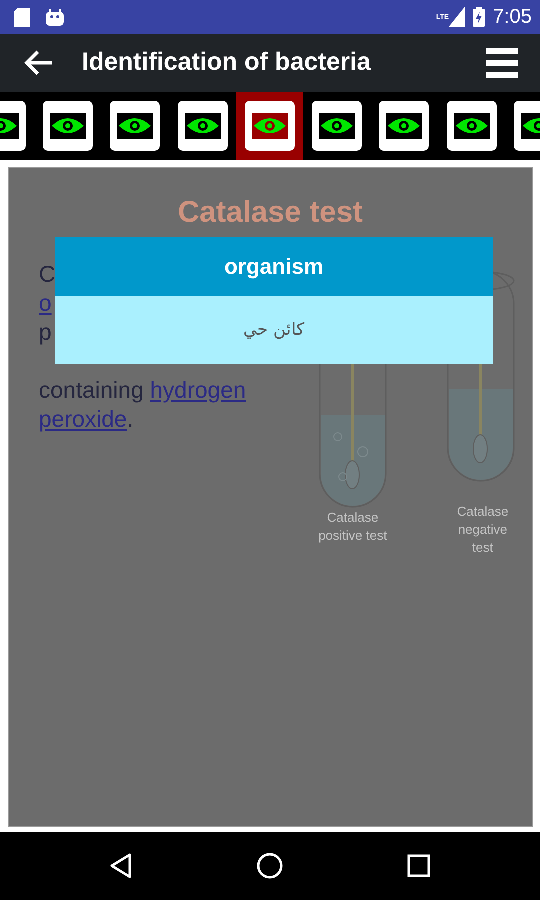  Describe the element at coordinates (227, 62) in the screenshot. I see `app-title: Identification of bacteria` at that location.